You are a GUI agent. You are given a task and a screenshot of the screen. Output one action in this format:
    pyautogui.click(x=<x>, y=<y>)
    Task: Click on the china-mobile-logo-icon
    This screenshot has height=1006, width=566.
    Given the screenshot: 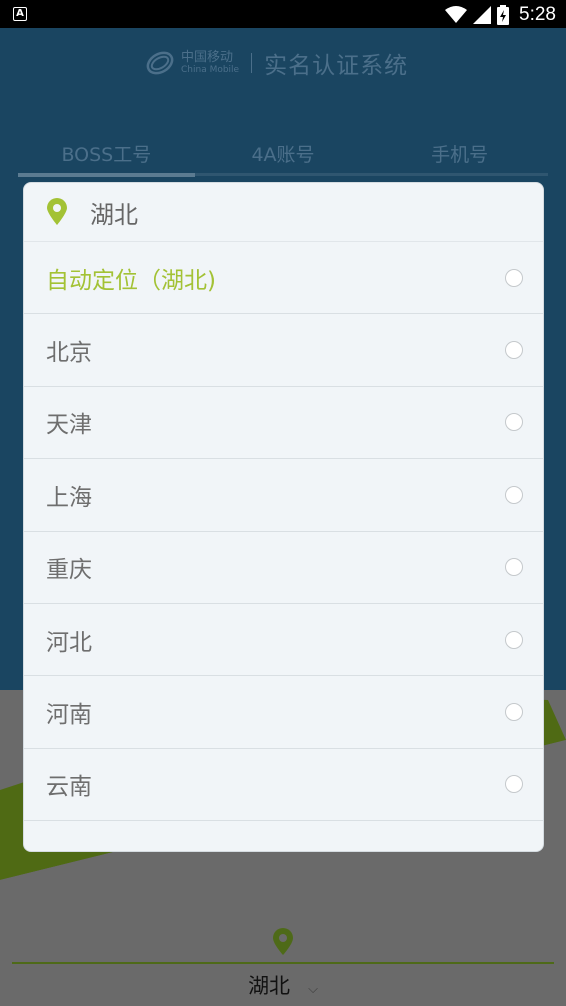 What is the action you would take?
    pyautogui.click(x=160, y=63)
    